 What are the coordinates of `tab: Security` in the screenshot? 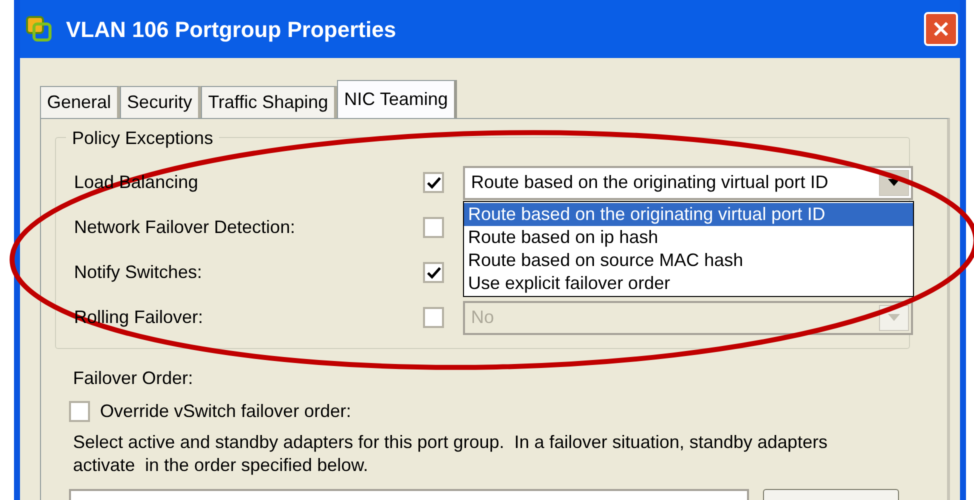 It's located at (161, 102).